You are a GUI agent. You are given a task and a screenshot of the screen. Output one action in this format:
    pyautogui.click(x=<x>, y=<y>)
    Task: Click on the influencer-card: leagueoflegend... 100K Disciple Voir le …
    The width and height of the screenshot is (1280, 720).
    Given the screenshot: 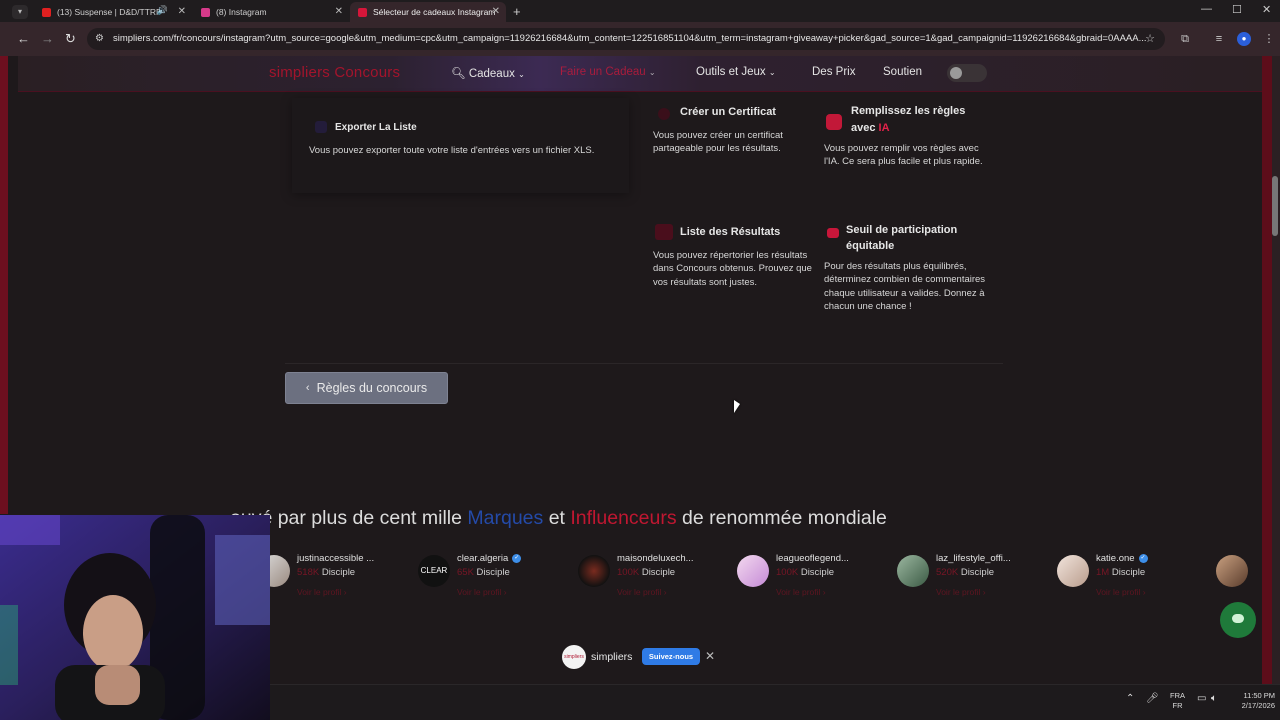 What is the action you would take?
    pyautogui.click(x=812, y=578)
    